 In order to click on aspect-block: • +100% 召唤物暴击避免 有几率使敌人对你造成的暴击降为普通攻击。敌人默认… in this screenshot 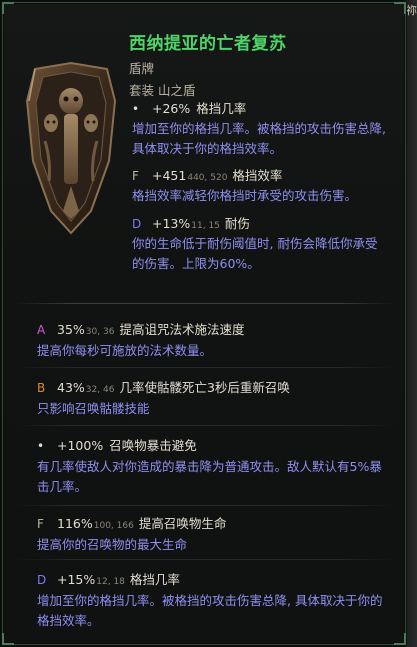, I will do `click(213, 466)`.